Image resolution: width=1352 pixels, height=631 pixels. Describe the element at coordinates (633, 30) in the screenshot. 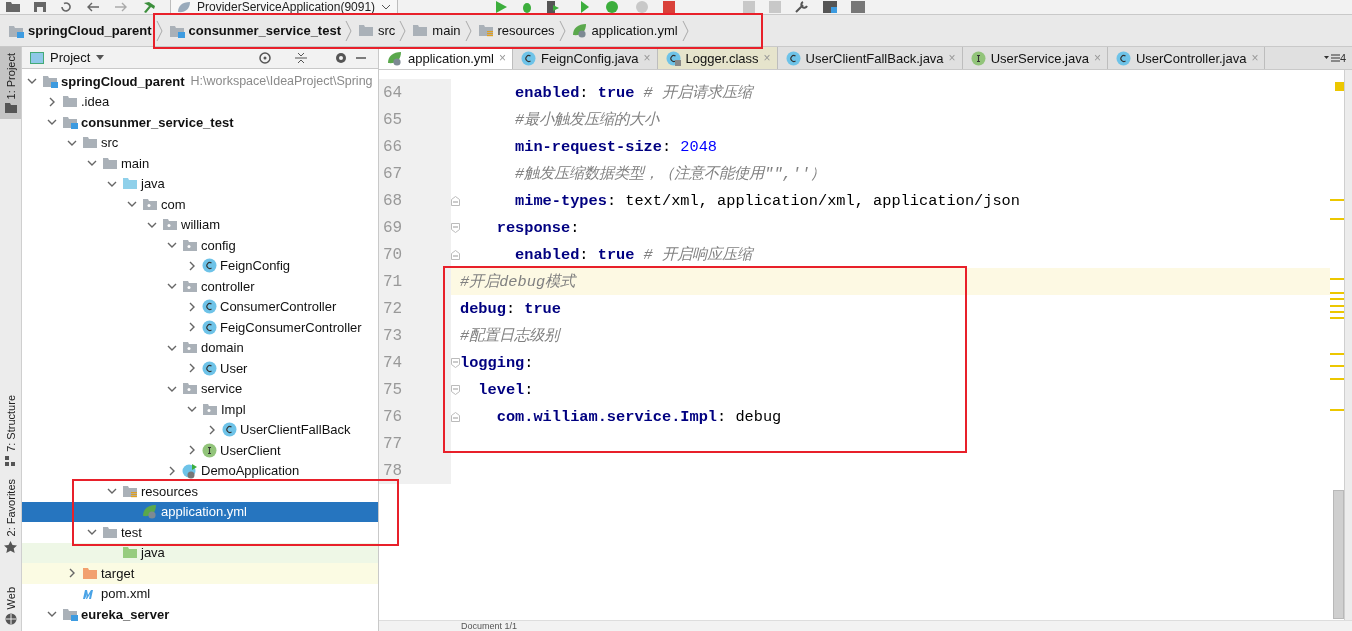

I see `breadcrumb: application.yml` at that location.